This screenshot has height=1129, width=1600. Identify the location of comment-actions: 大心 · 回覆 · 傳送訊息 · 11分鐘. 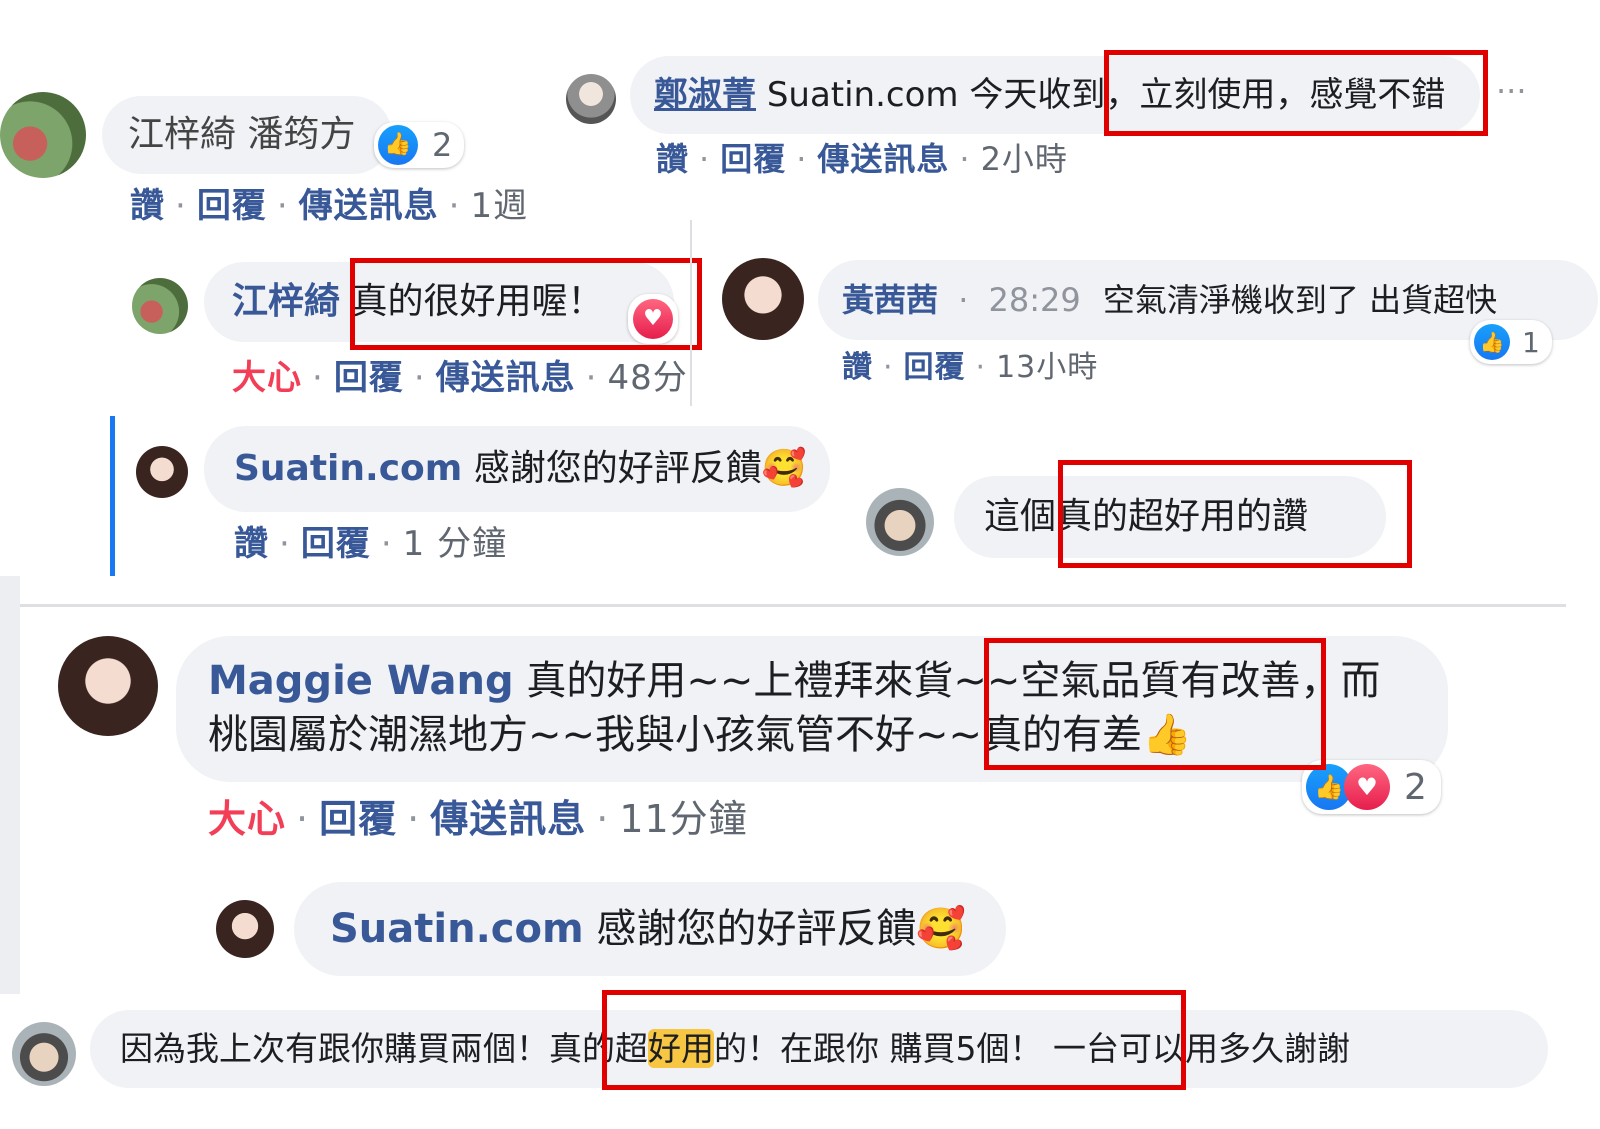
(478, 815).